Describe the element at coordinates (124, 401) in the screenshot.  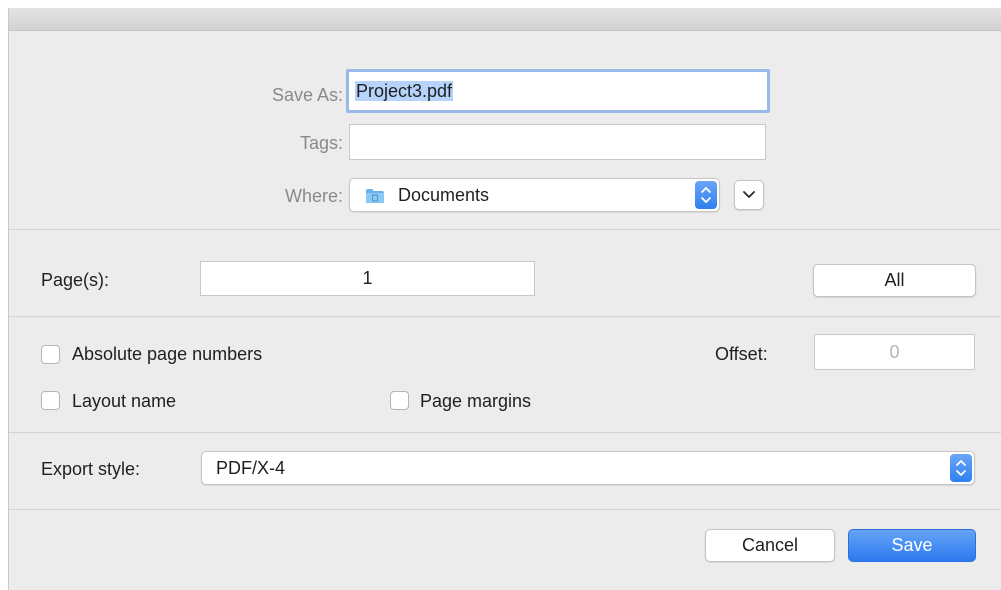
I see `layout-name-label: Layout name` at that location.